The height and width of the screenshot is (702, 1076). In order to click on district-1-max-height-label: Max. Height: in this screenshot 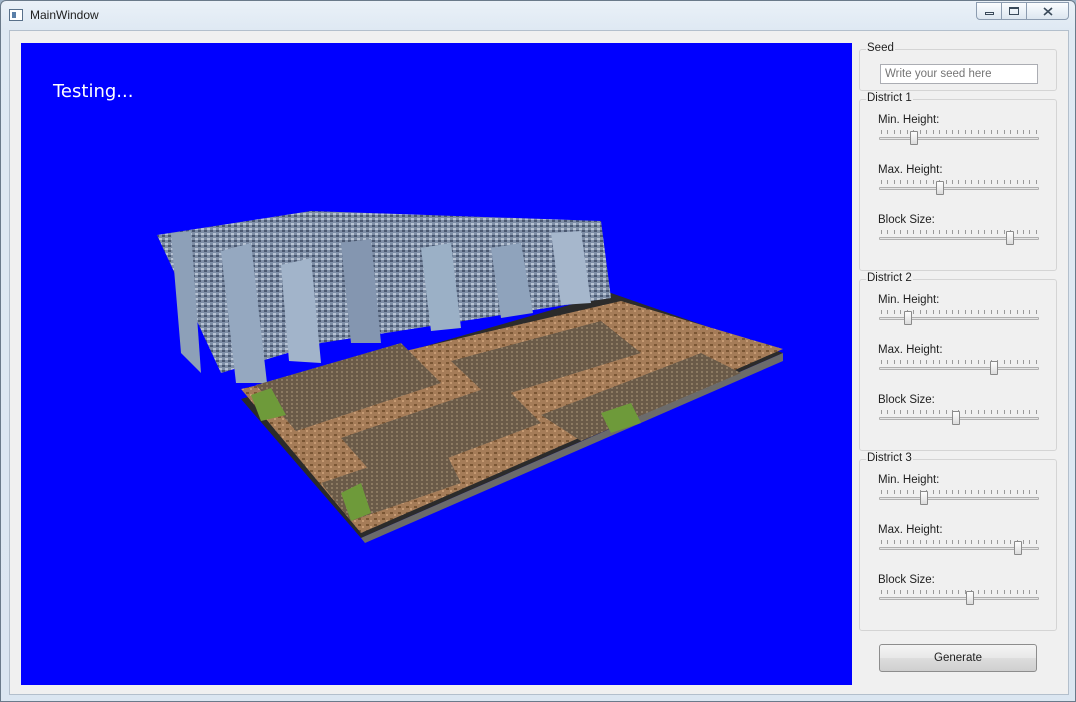, I will do `click(910, 170)`.